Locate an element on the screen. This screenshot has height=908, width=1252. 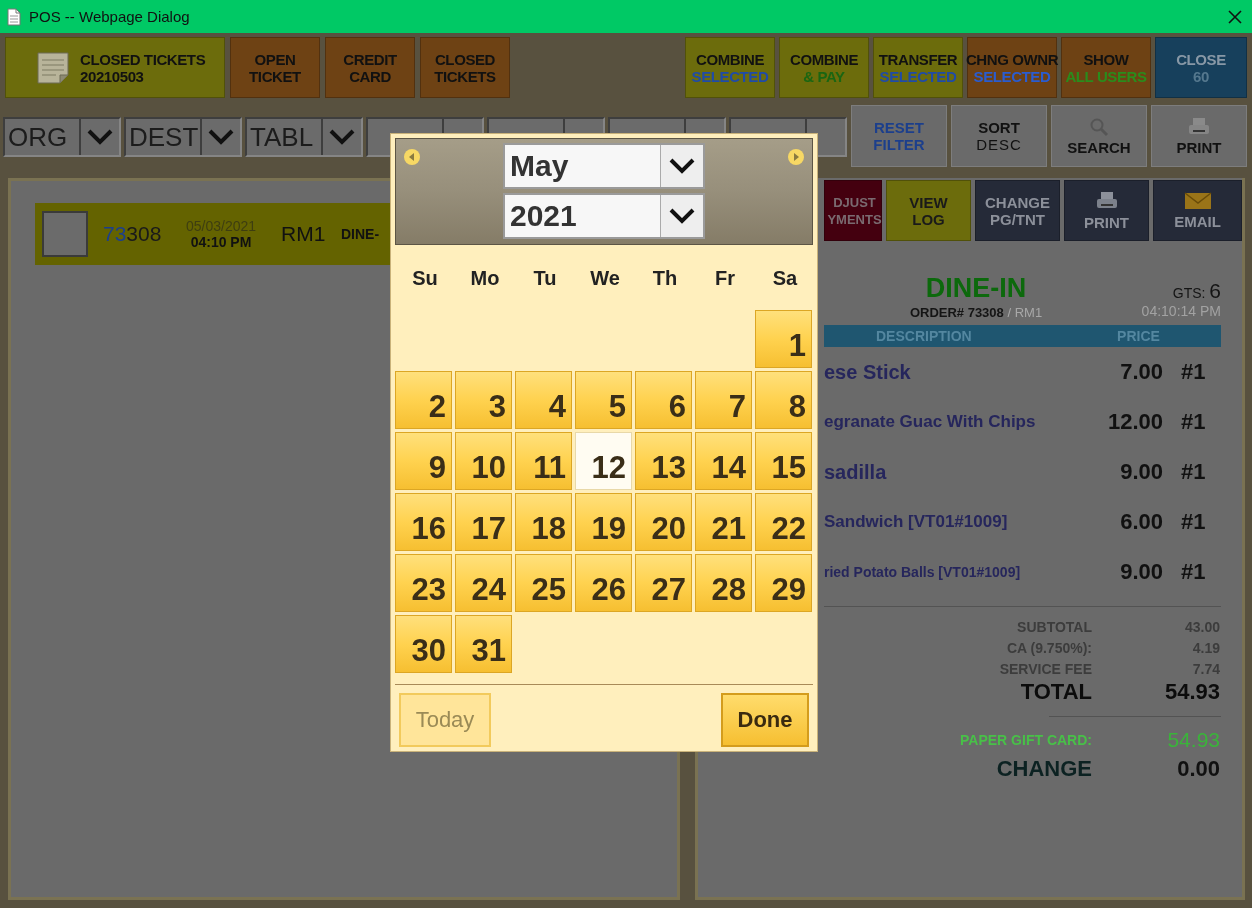
email-button: EMAIL is located at coordinates (1197, 210).